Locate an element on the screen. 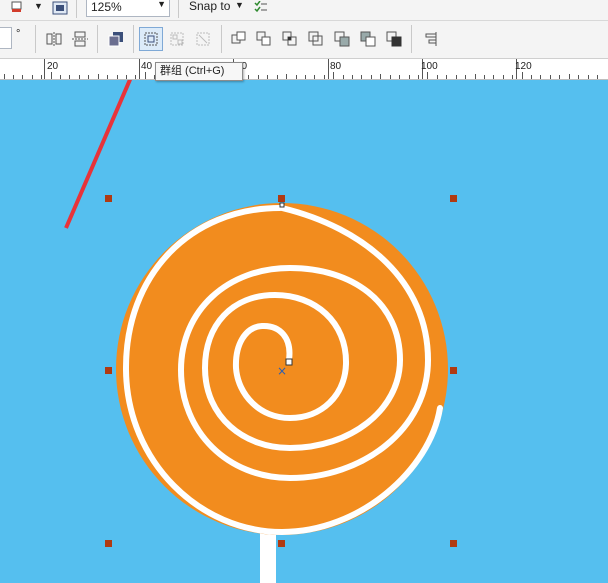 This screenshot has width=608, height=583. group-button is located at coordinates (151, 39).